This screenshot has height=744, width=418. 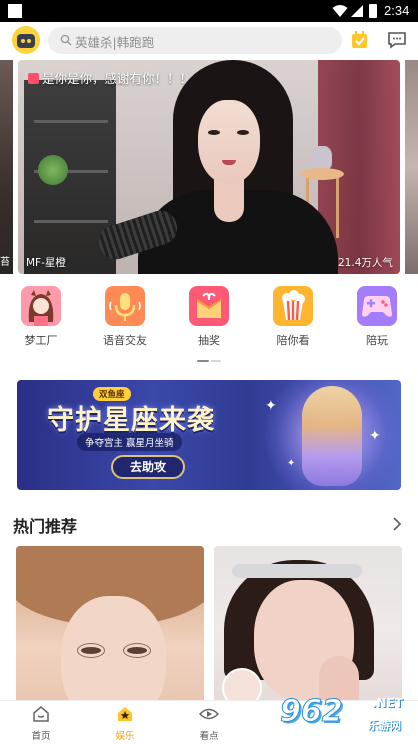 What do you see at coordinates (357, 11) in the screenshot?
I see `cell-signal-icon` at bounding box center [357, 11].